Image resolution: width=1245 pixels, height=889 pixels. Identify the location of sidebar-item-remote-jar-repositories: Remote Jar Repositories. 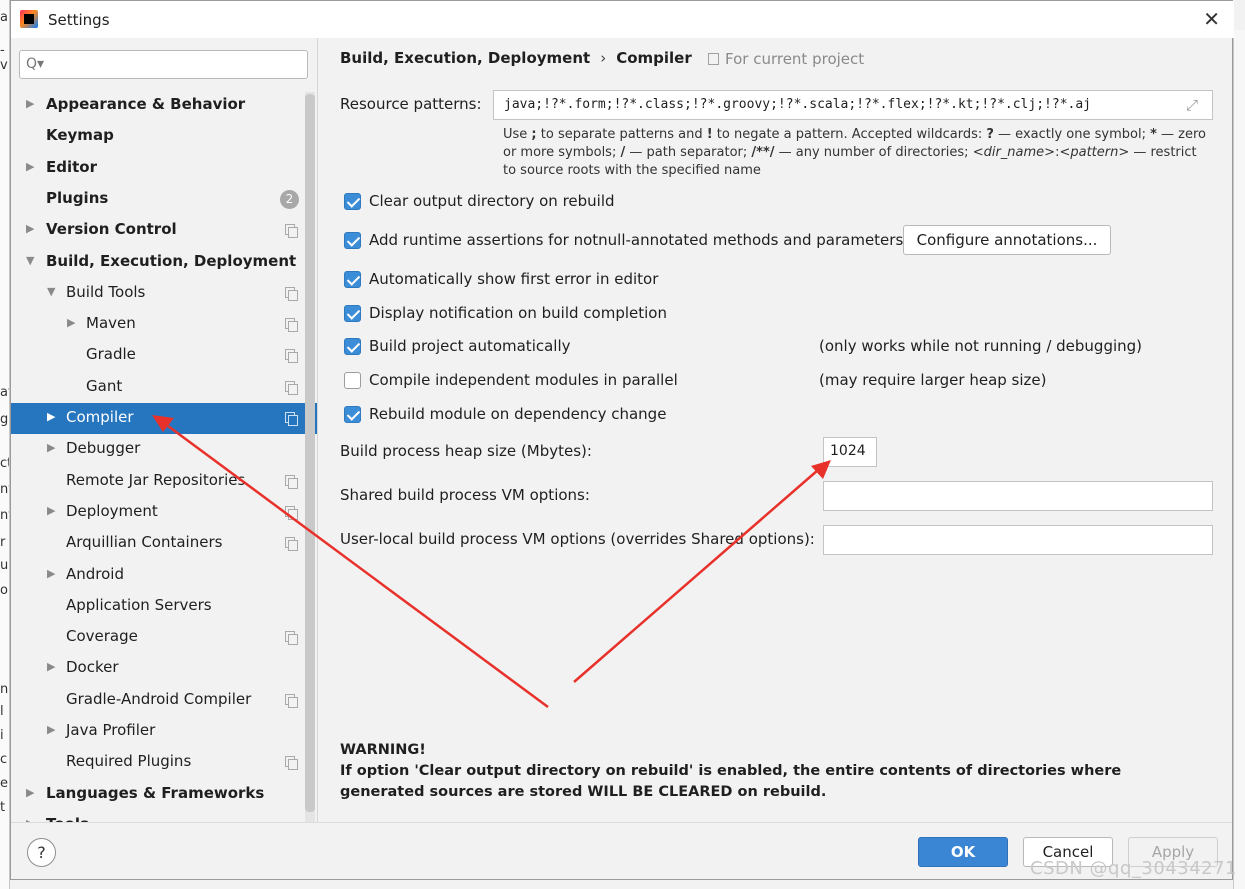
(164, 481).